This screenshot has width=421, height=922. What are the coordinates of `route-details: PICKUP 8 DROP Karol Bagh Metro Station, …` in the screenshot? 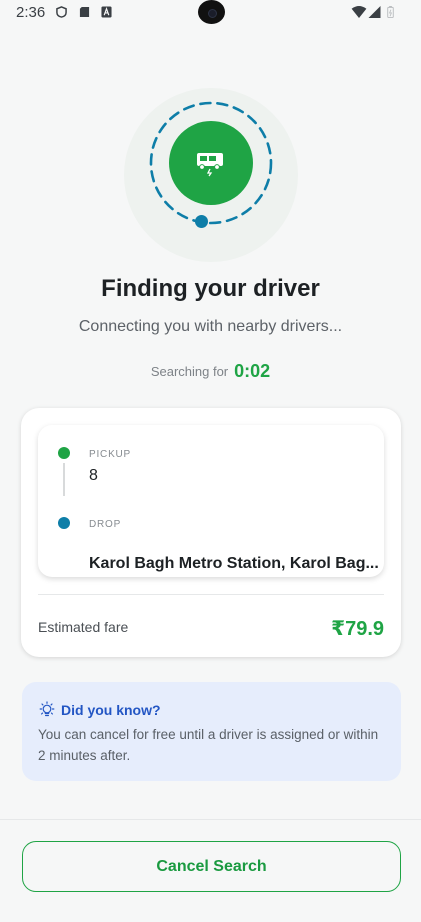 It's located at (211, 501).